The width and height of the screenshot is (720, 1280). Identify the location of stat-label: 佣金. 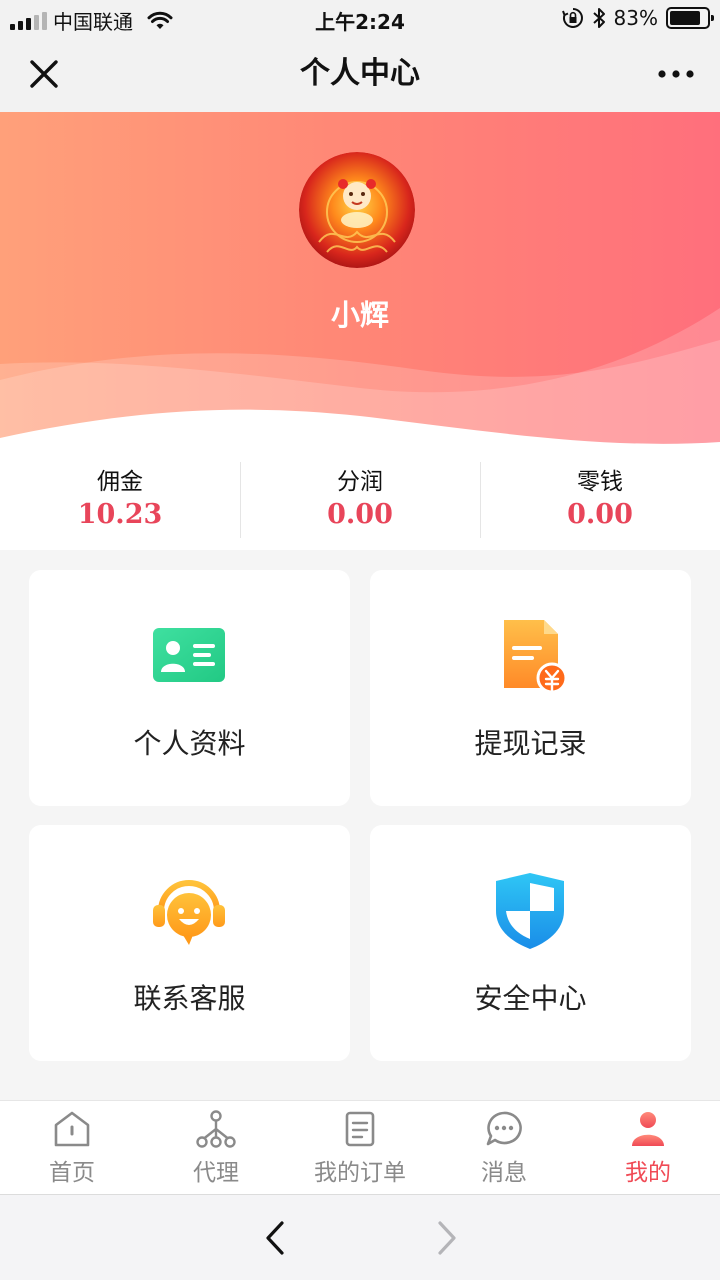
(120, 482).